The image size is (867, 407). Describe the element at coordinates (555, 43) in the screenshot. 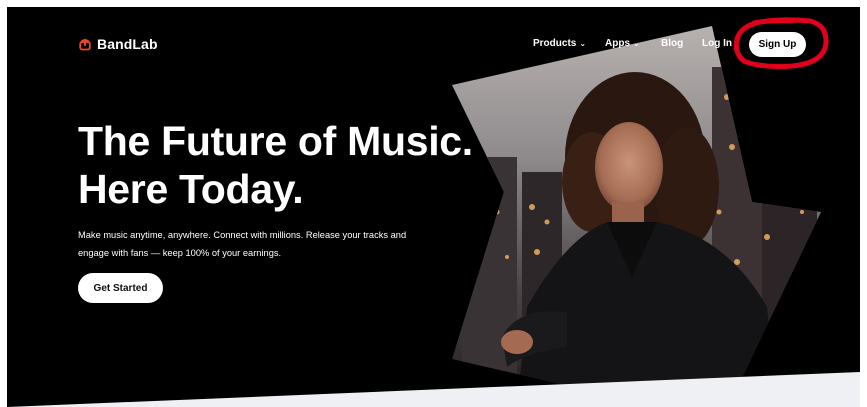

I see `nav-products-label: Products` at that location.